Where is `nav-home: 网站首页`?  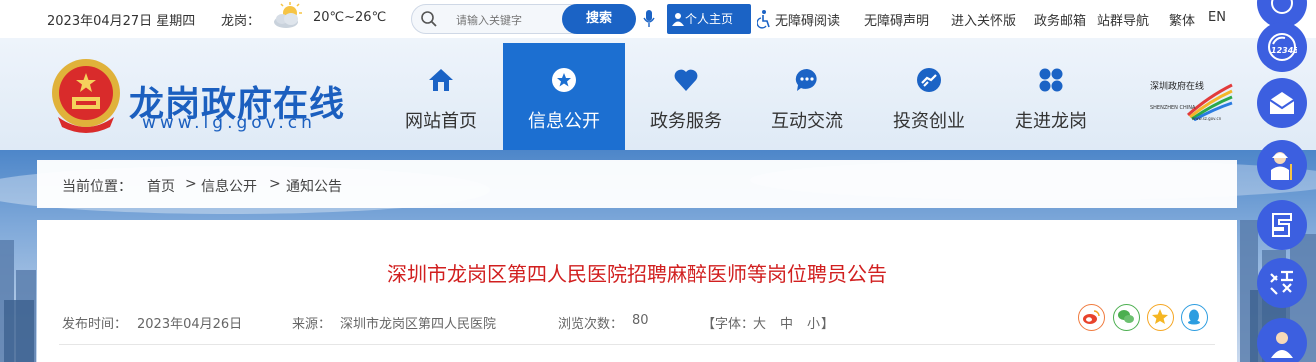 nav-home: 网站首页 is located at coordinates (441, 96).